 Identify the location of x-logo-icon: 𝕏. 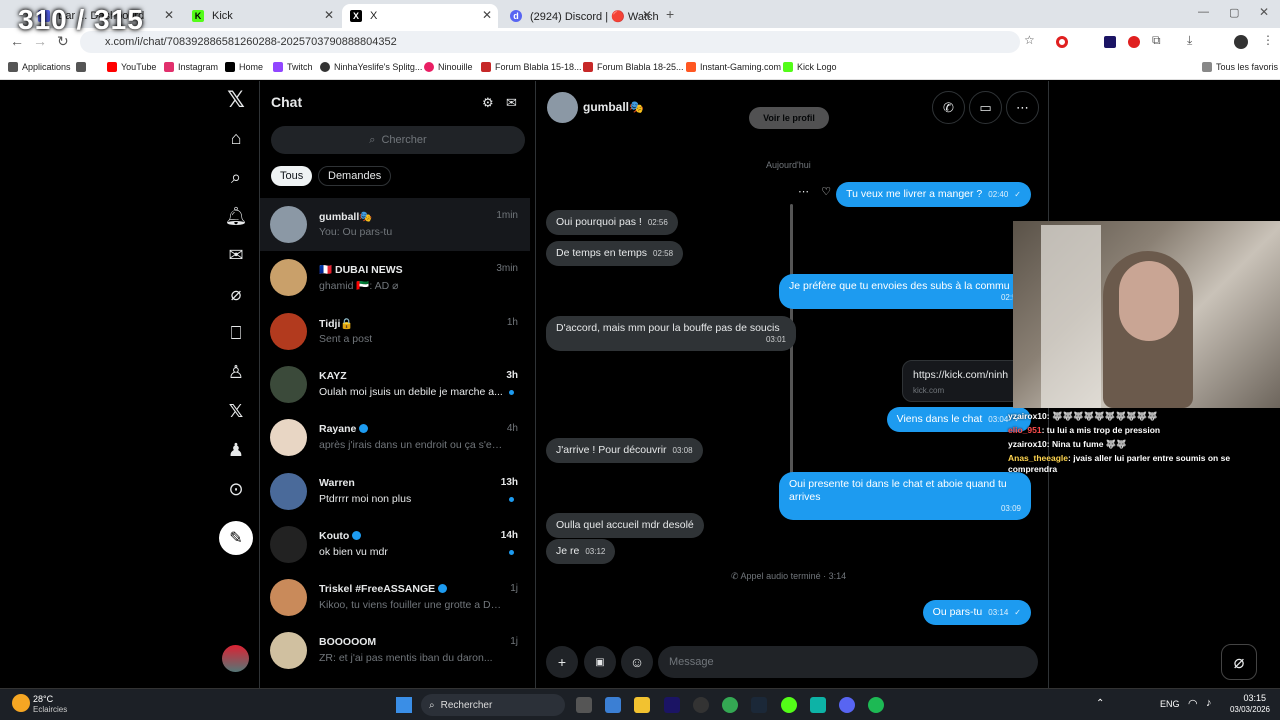
(236, 99).